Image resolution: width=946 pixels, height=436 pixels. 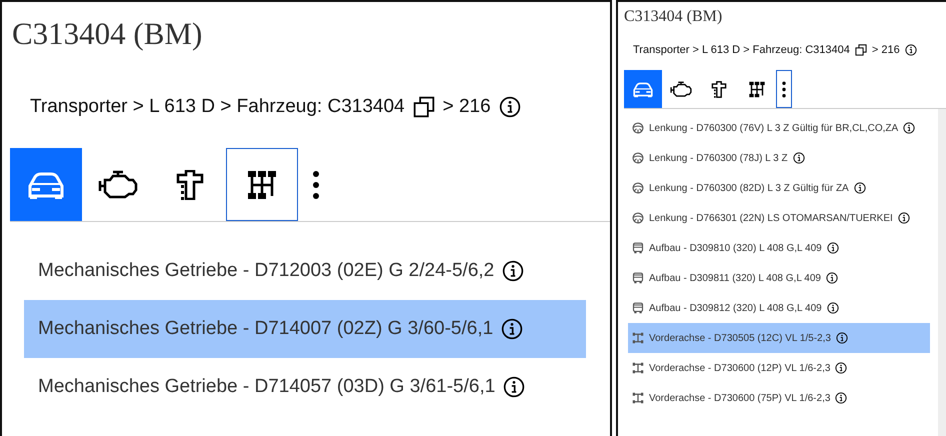 I want to click on part-list-item: Mechanisches Getriebe - D714007 (02Z) G 3/60-5/6,1, so click(x=305, y=329).